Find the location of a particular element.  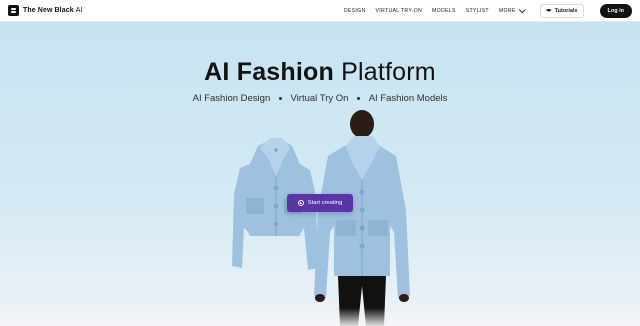

nav-stylist: STYLIST is located at coordinates (477, 11).